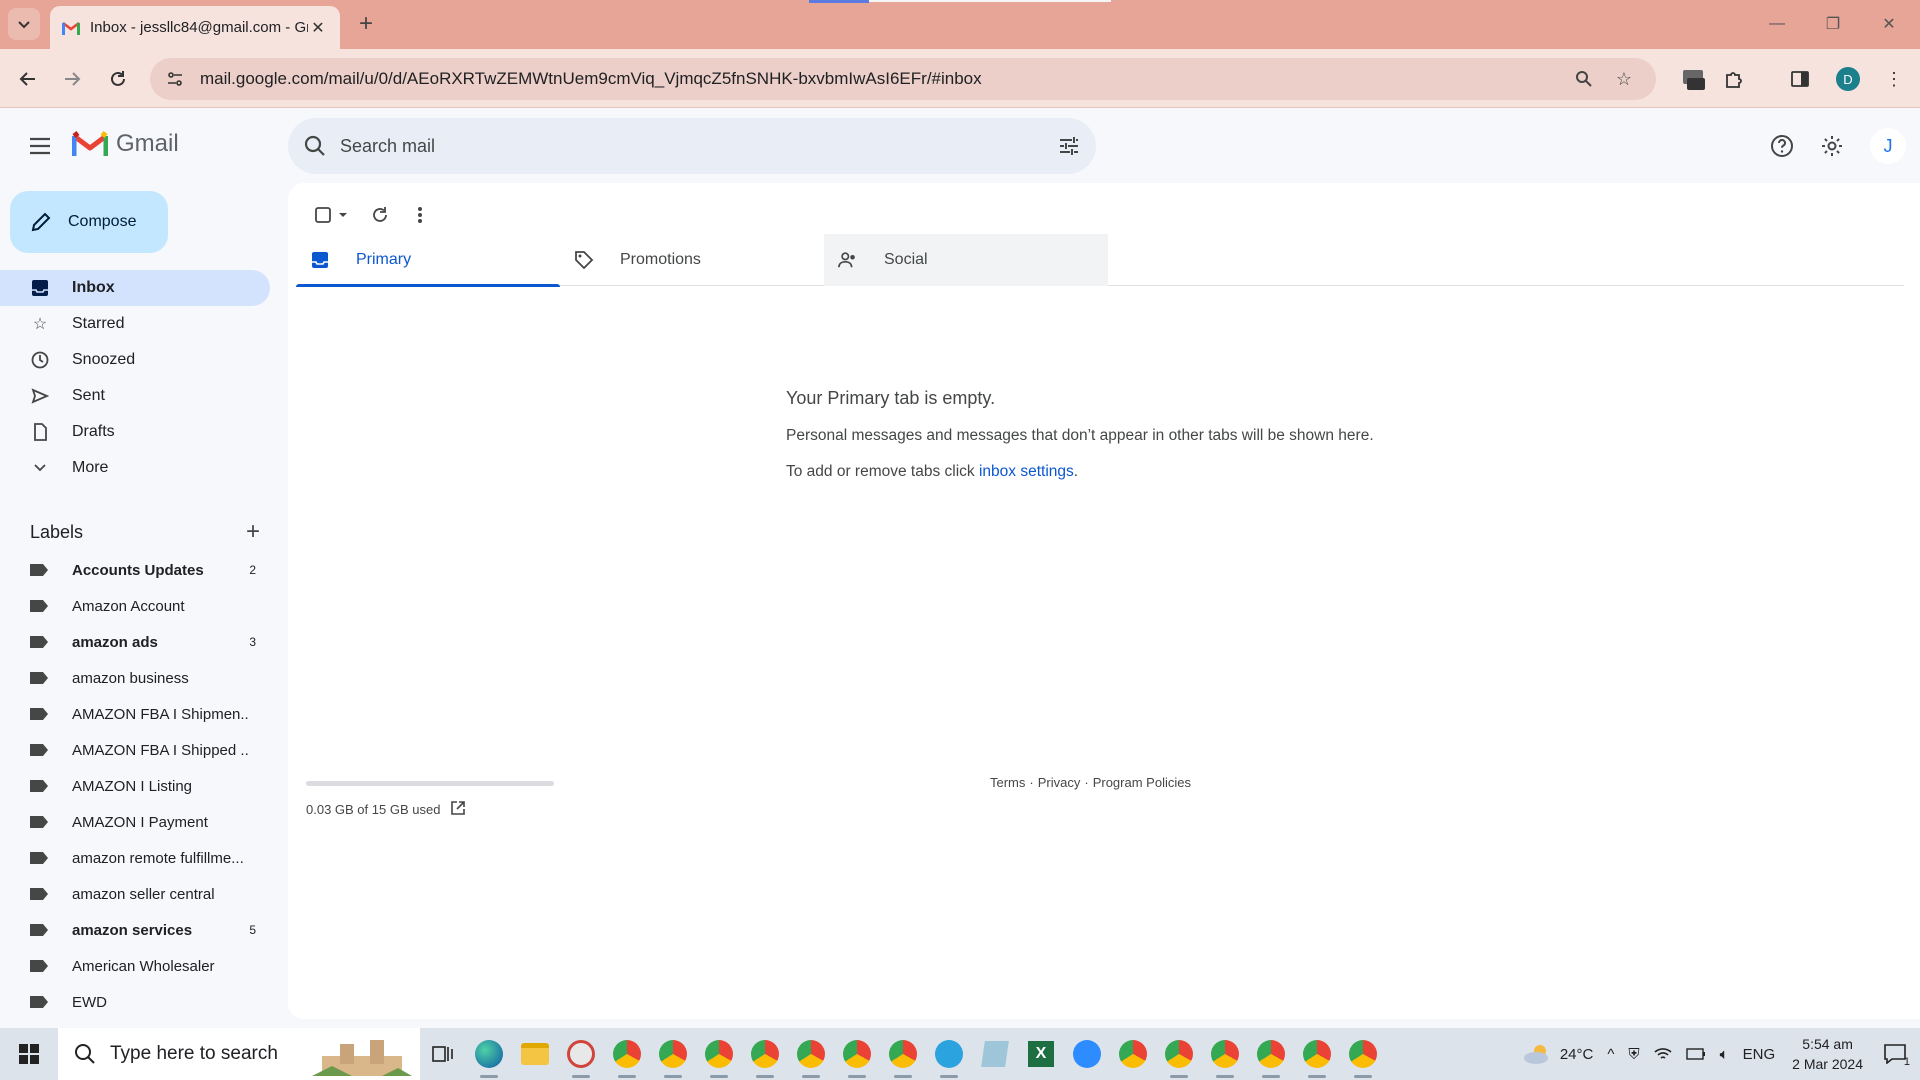 The width and height of the screenshot is (1920, 1080). Describe the element at coordinates (489, 1054) in the screenshot. I see `taskbar-edge` at that location.